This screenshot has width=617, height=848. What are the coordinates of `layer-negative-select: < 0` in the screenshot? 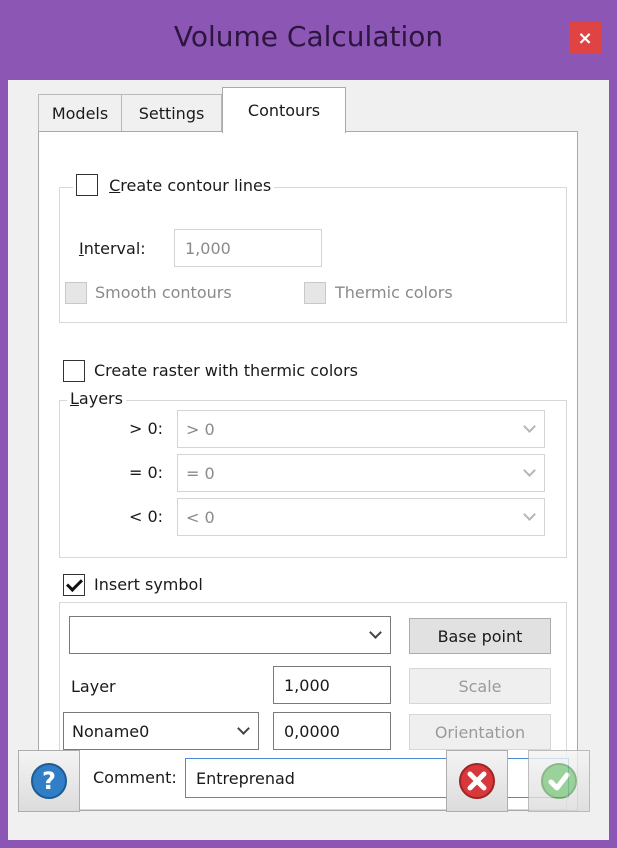 It's located at (361, 517).